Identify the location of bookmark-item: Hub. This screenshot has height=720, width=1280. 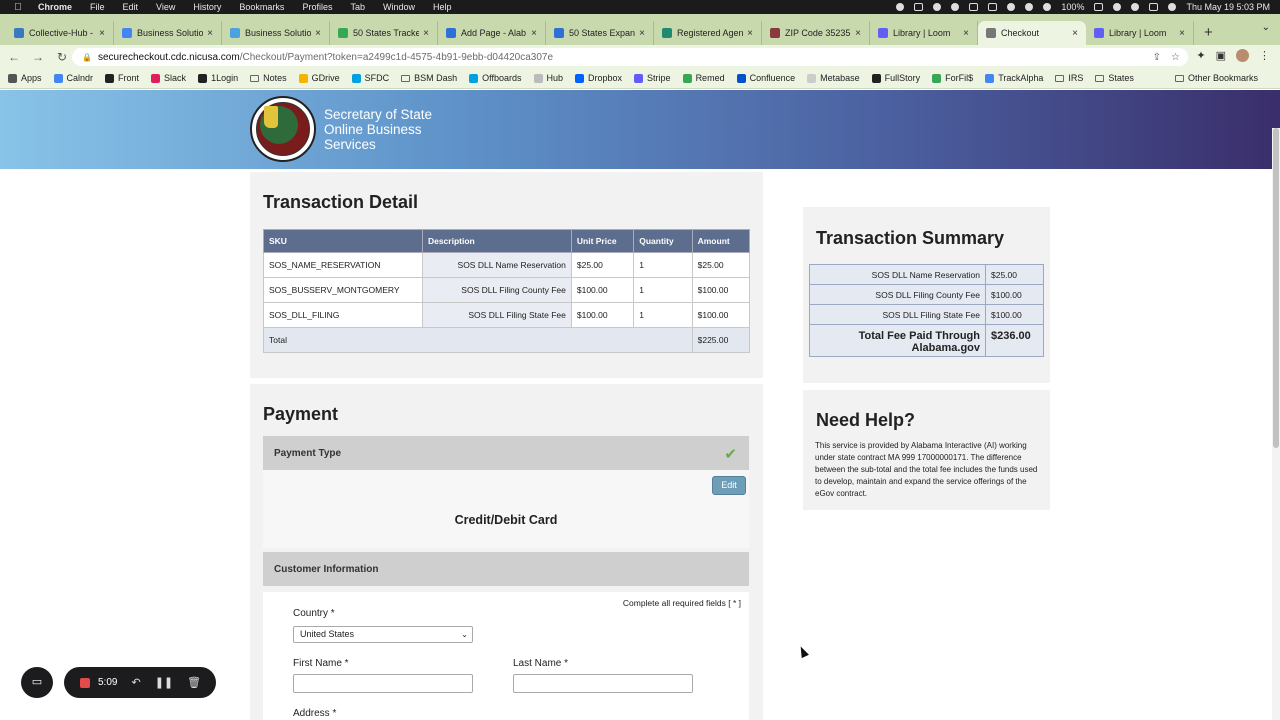
(548, 78).